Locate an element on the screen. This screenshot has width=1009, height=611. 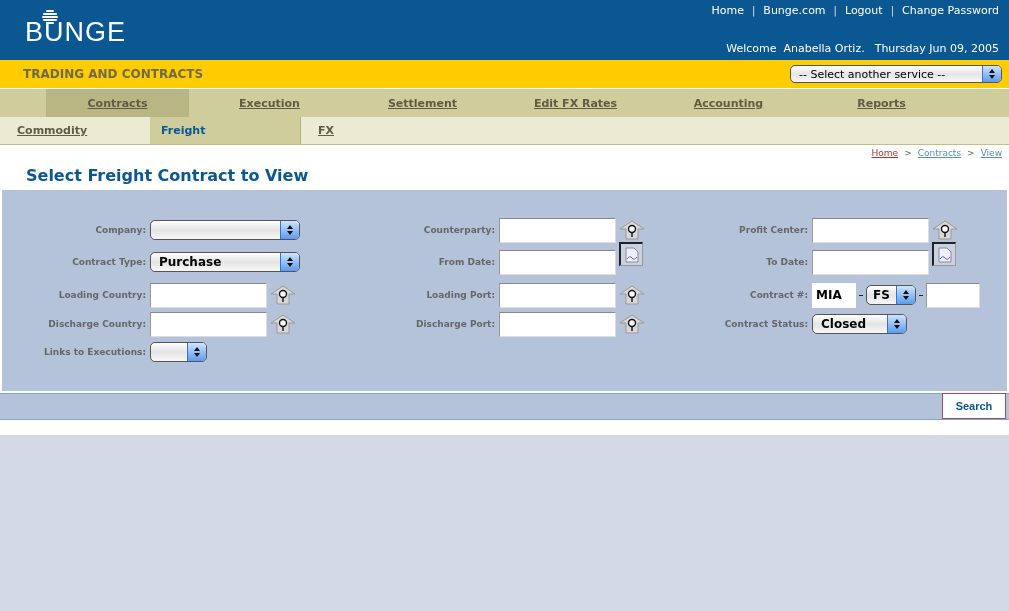
header-link: Bunge.com is located at coordinates (794, 10).